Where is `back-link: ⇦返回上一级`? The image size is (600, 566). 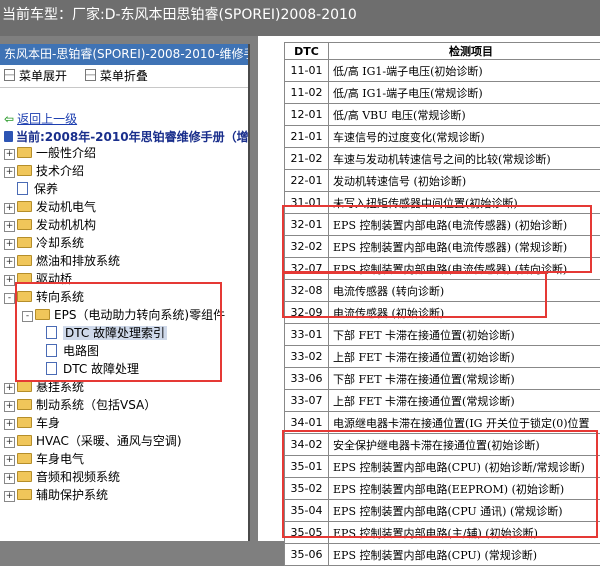 back-link: ⇦返回上一级 is located at coordinates (40, 118).